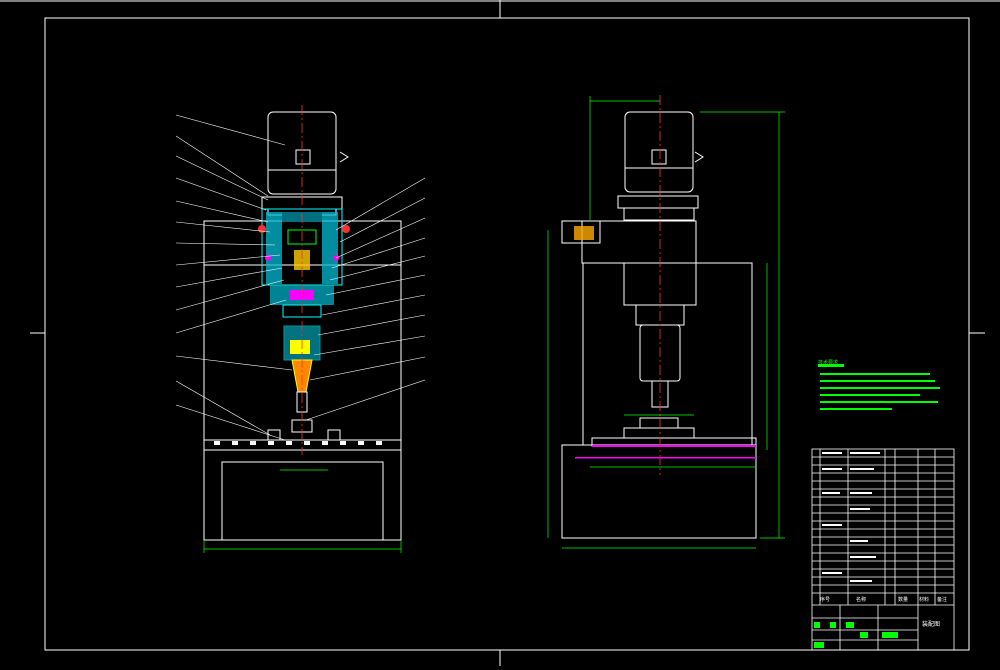 Image resolution: width=1000 pixels, height=670 pixels. I want to click on bom-header-no: 序号, so click(825, 600).